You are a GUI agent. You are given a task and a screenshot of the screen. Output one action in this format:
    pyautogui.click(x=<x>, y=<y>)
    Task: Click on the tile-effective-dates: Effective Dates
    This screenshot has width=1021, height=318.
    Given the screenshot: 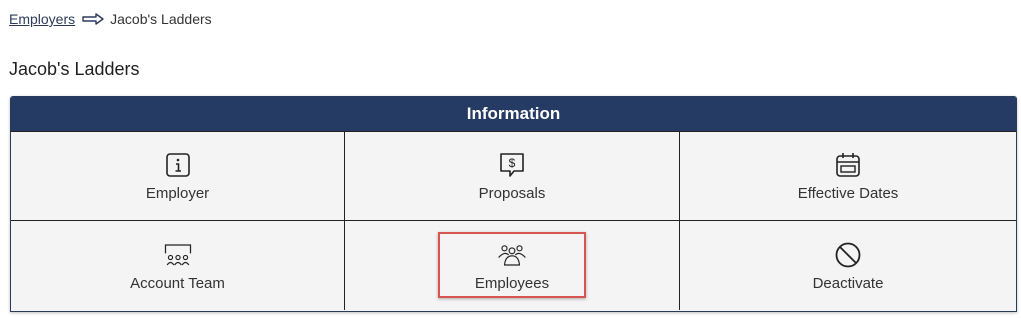 What is the action you would take?
    pyautogui.click(x=848, y=175)
    